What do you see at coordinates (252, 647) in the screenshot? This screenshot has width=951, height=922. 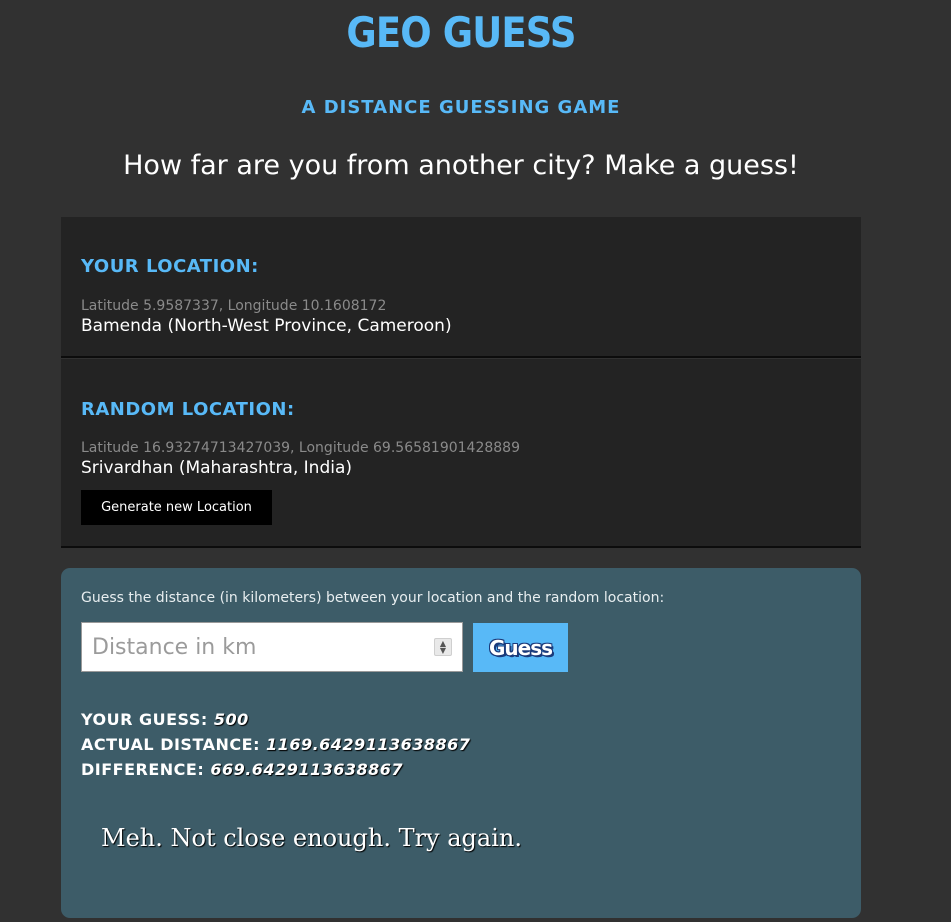 I see `distance-input` at bounding box center [252, 647].